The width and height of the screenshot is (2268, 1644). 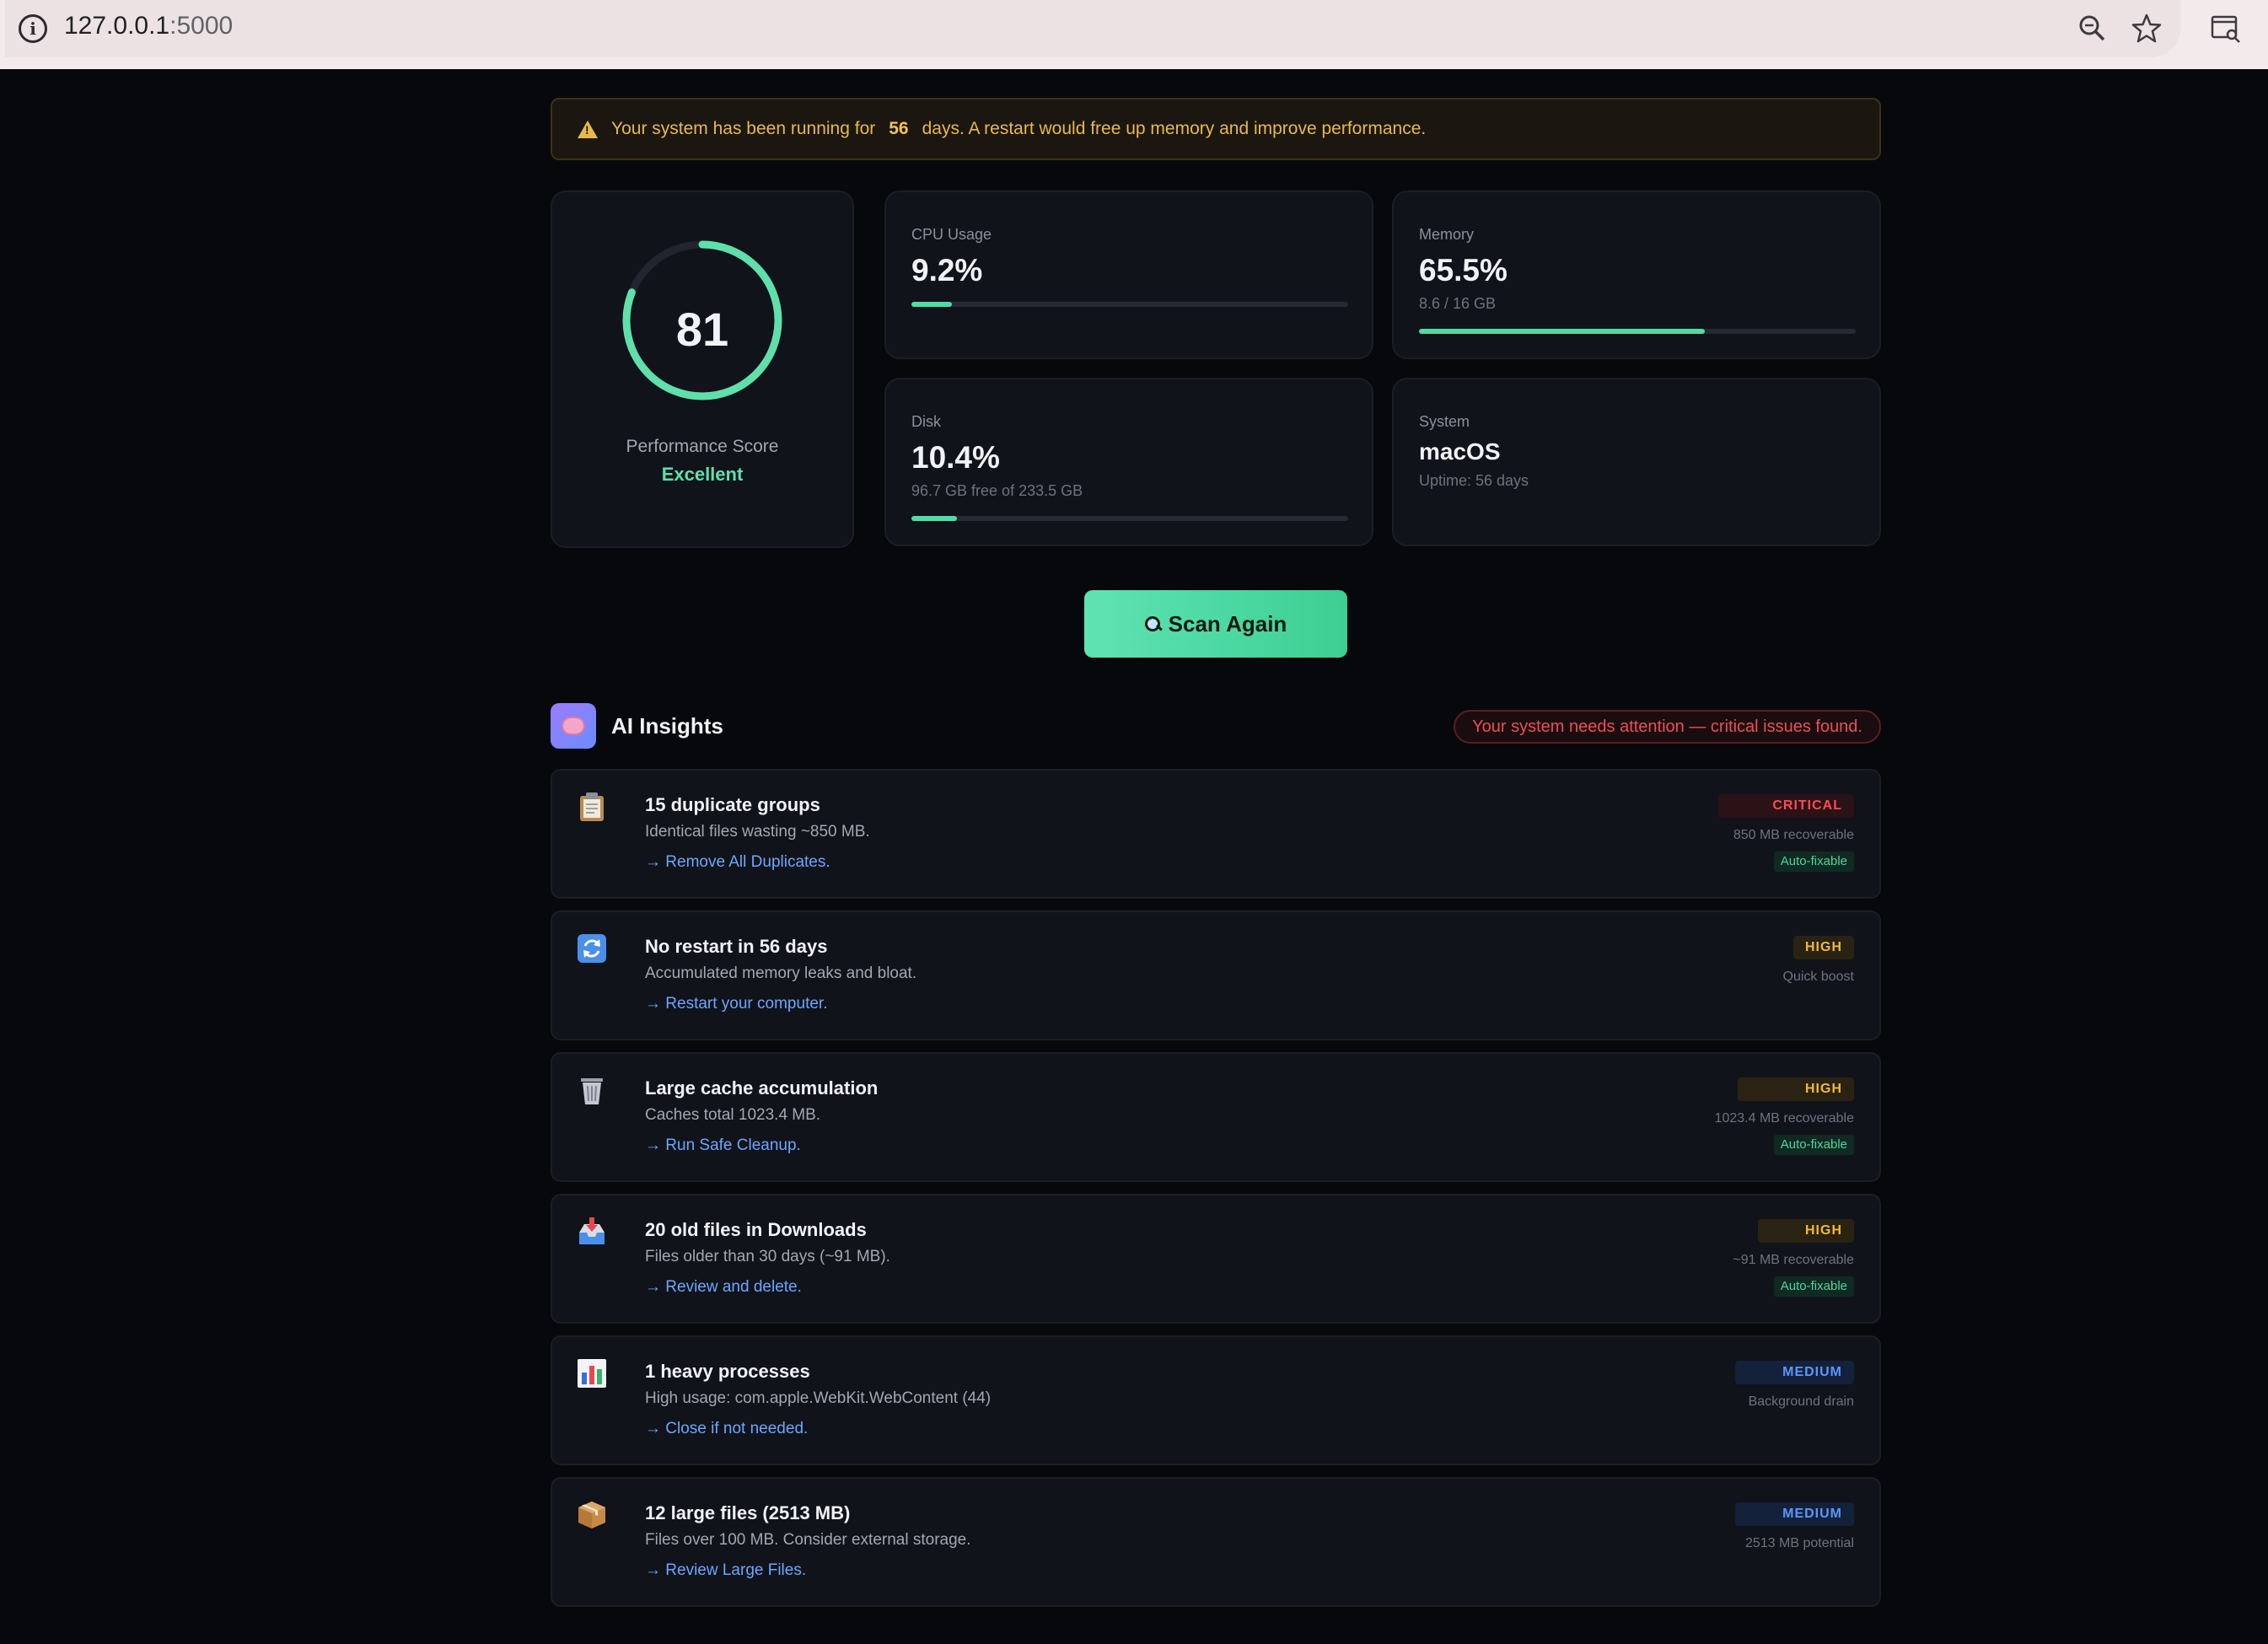 What do you see at coordinates (757, 832) in the screenshot?
I see `insight-description: Identical files wasting ~850 MB.` at bounding box center [757, 832].